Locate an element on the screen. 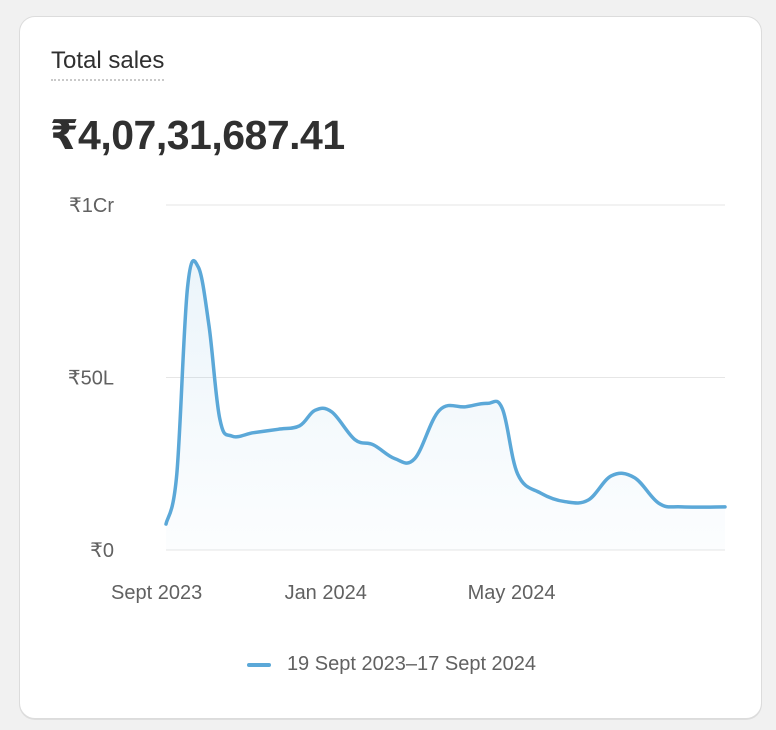  x-tick-label: May 2024 is located at coordinates (512, 593).